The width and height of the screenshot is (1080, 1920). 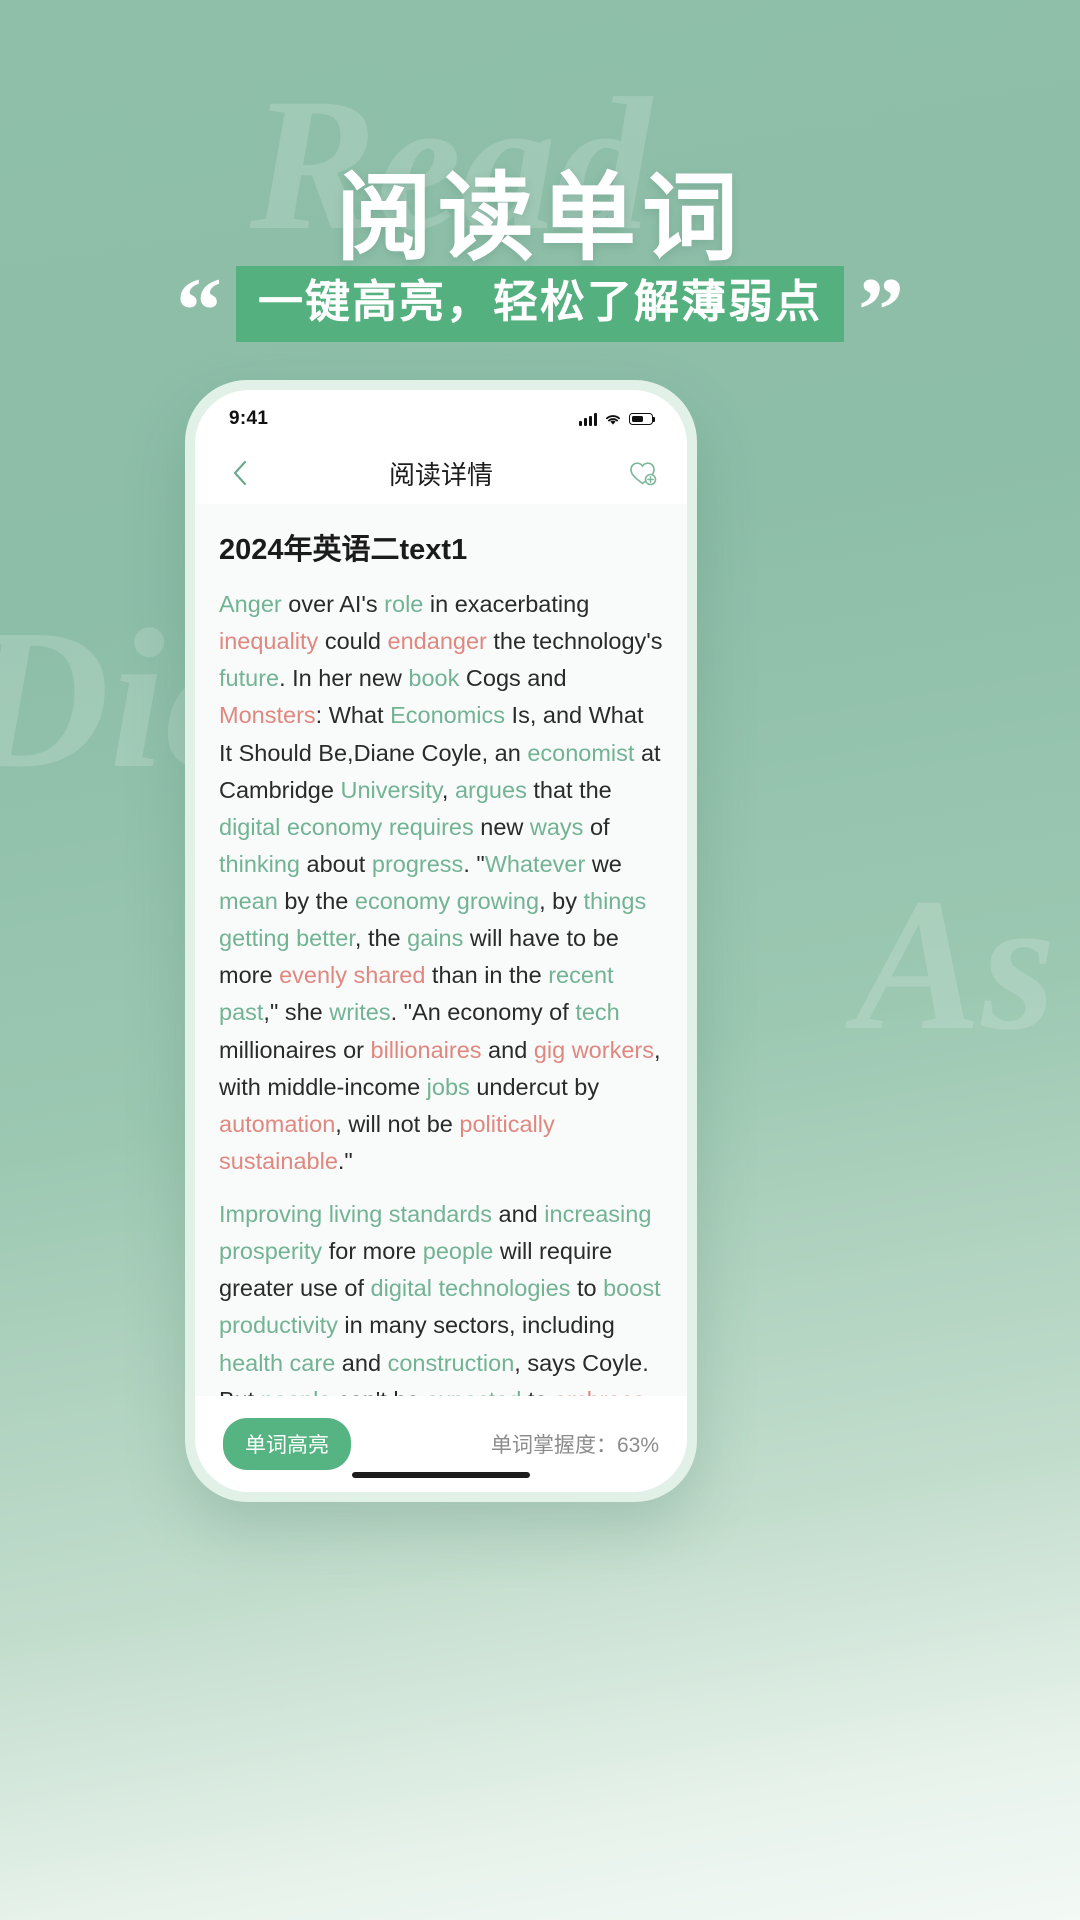 What do you see at coordinates (277, 1363) in the screenshot?
I see `highlighted-word: health care` at bounding box center [277, 1363].